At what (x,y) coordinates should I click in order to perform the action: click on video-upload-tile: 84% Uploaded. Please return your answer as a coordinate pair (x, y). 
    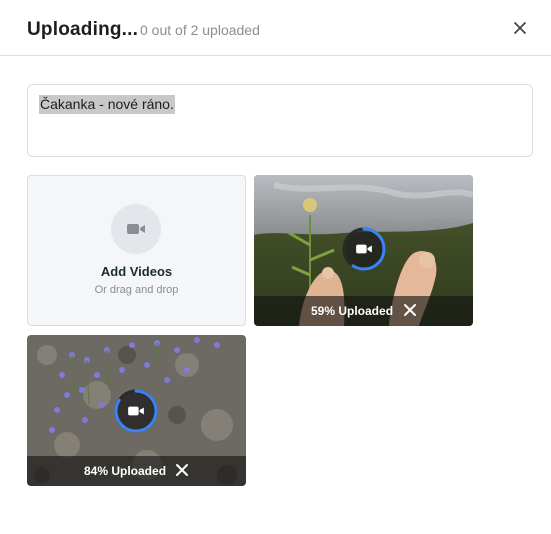
    Looking at the image, I should click on (136, 410).